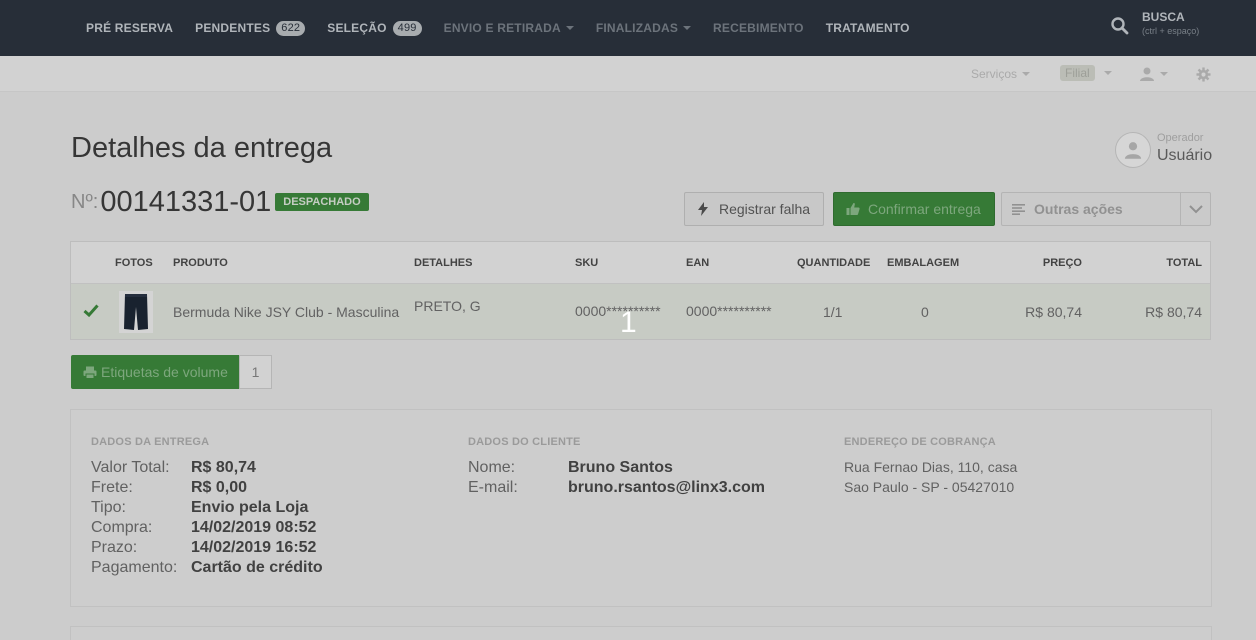 Image resolution: width=1256 pixels, height=640 pixels. Describe the element at coordinates (286, 312) in the screenshot. I see `product-name: Bermuda Nike JSY Club - Masculina` at that location.